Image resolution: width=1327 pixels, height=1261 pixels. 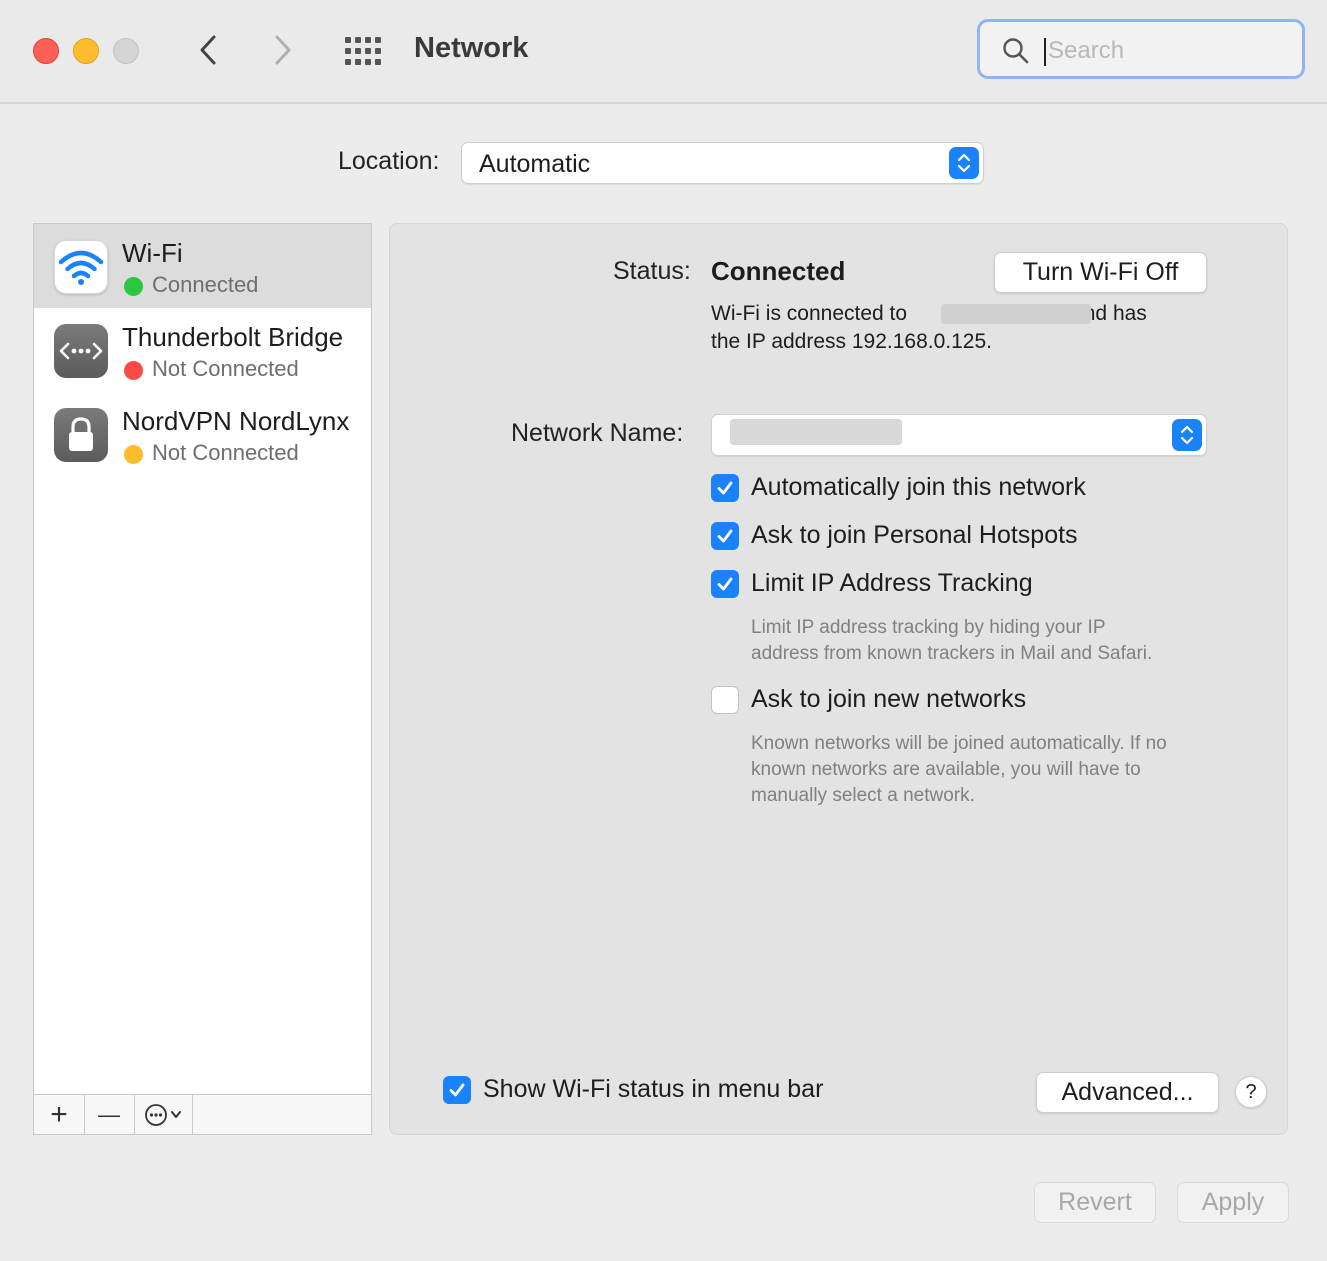 I want to click on plus-icon: +, so click(x=59, y=1114).